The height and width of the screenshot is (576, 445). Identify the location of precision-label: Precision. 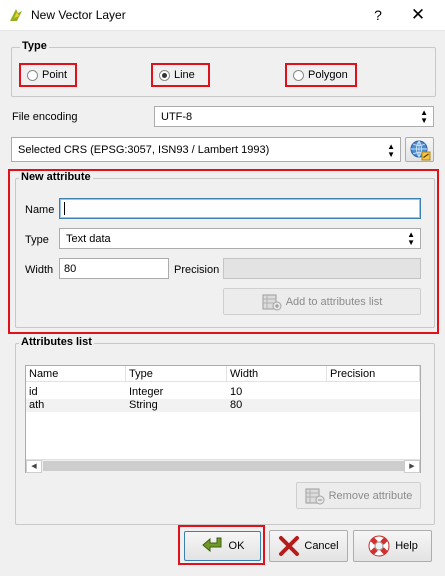
(197, 270).